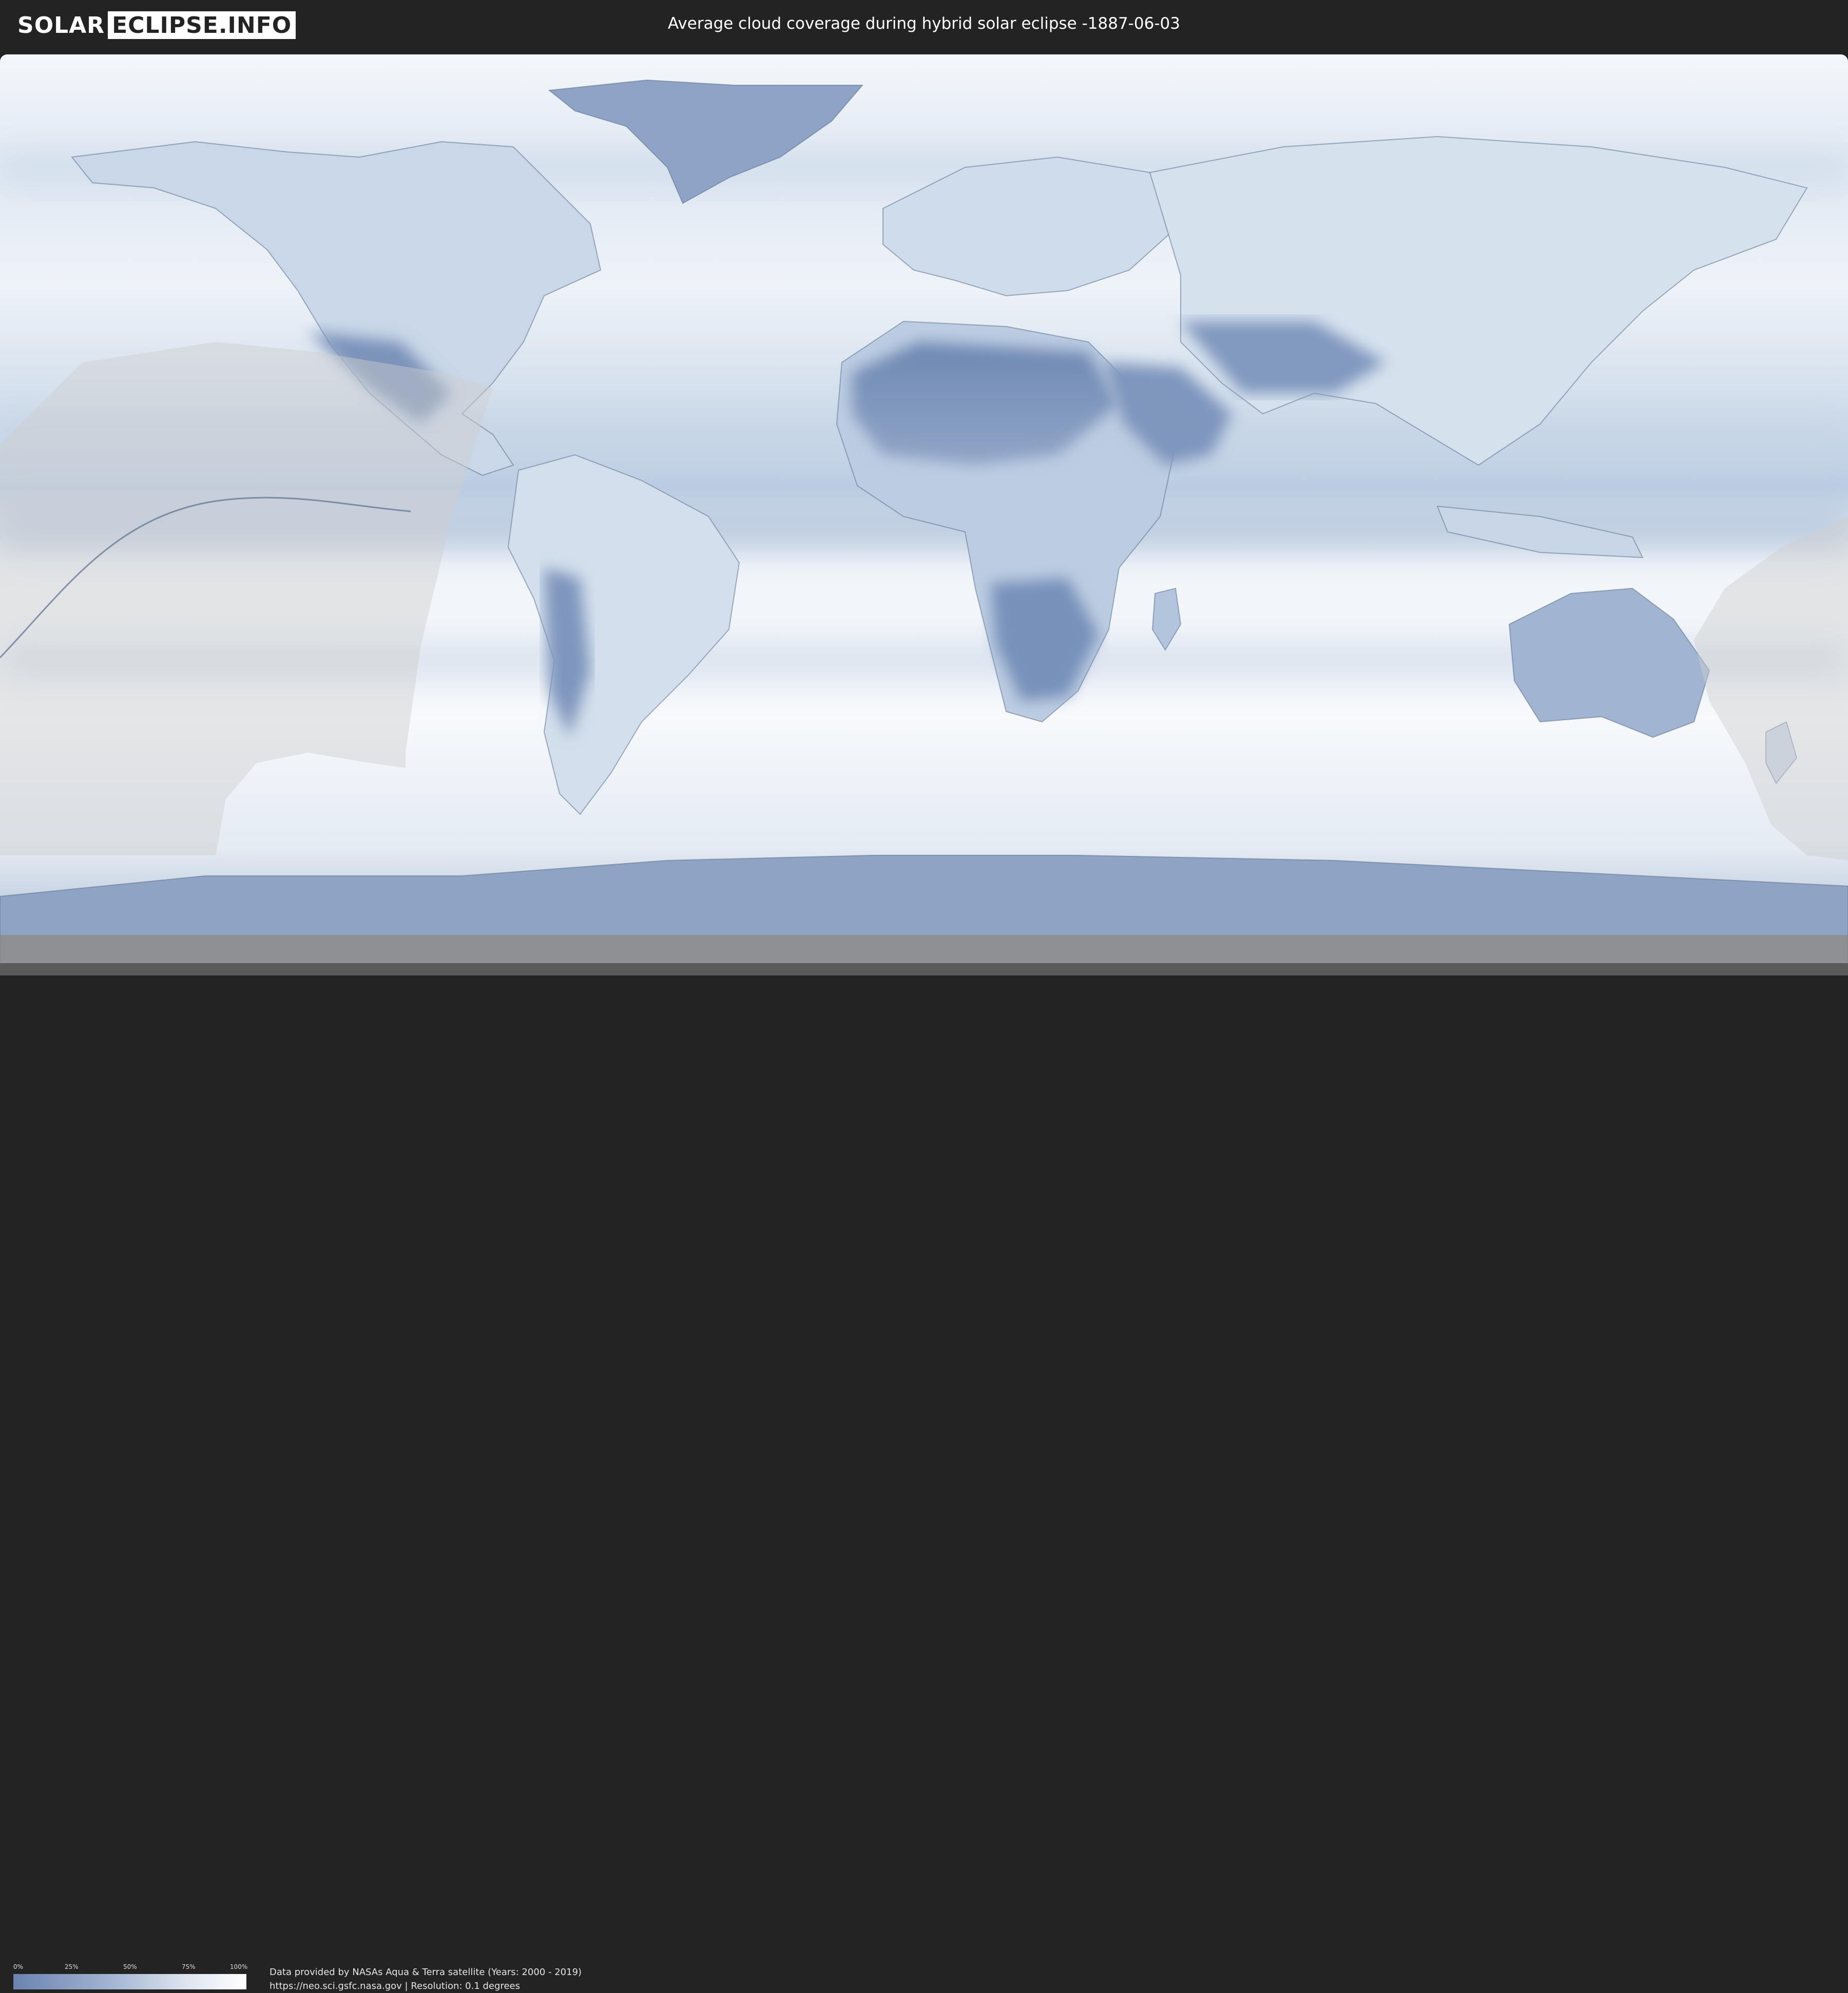 This screenshot has width=1848, height=1993. Describe the element at coordinates (129, 1982) in the screenshot. I see `legend-color-bar` at that location.